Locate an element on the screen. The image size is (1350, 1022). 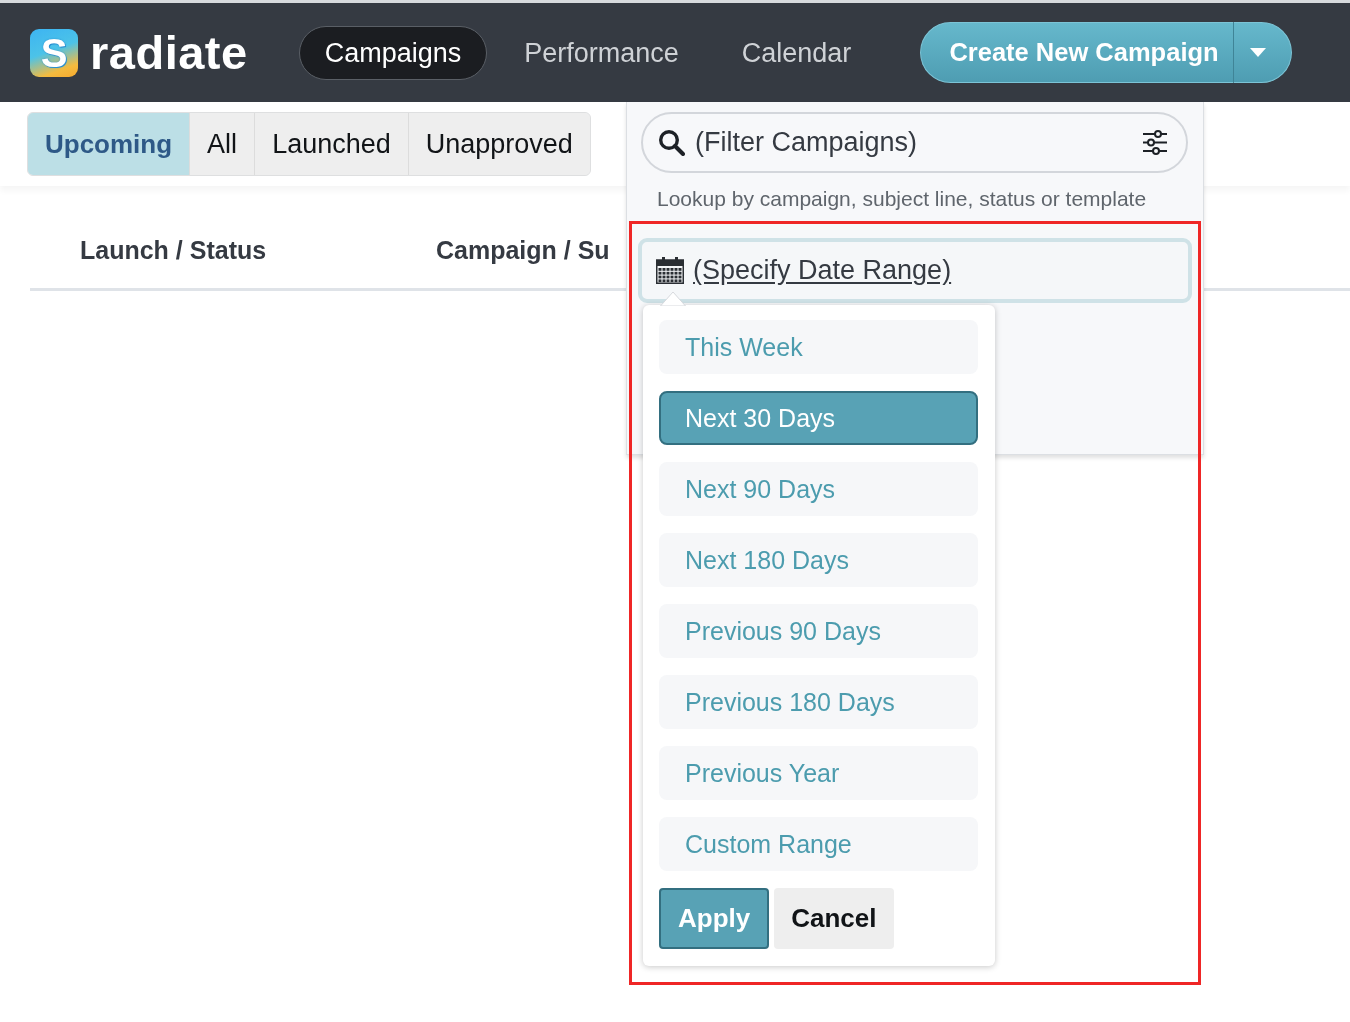
create-campaign-button: Create New Campaign is located at coordinates (1076, 52).